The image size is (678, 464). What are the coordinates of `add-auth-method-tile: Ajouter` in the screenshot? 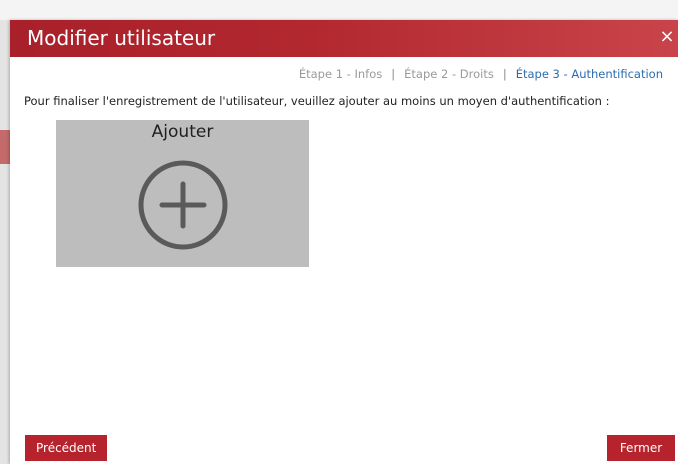 It's located at (182, 193).